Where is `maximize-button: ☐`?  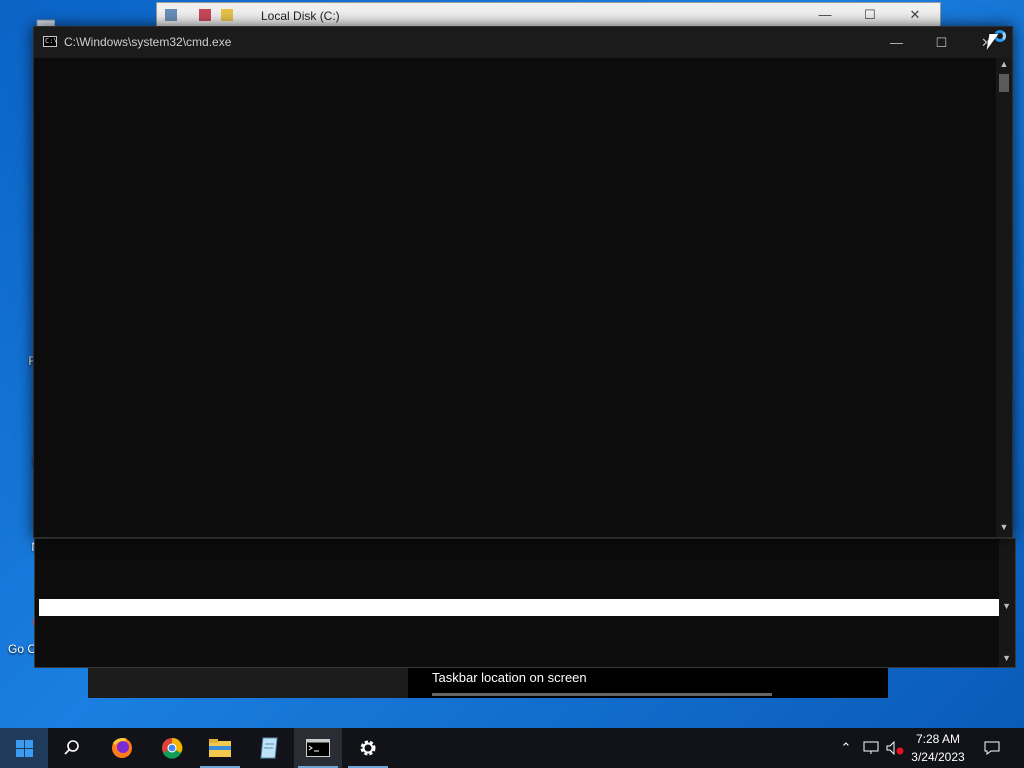 maximize-button: ☐ is located at coordinates (941, 42).